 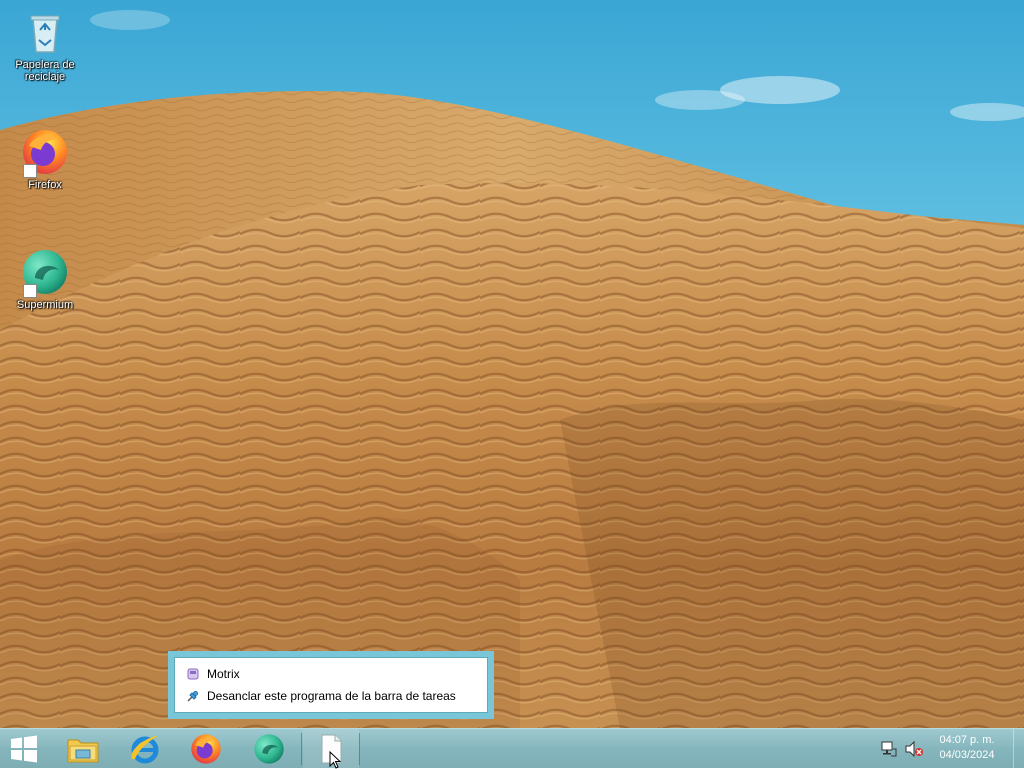 I want to click on jump-list-app-label: Motrix, so click(x=223, y=674).